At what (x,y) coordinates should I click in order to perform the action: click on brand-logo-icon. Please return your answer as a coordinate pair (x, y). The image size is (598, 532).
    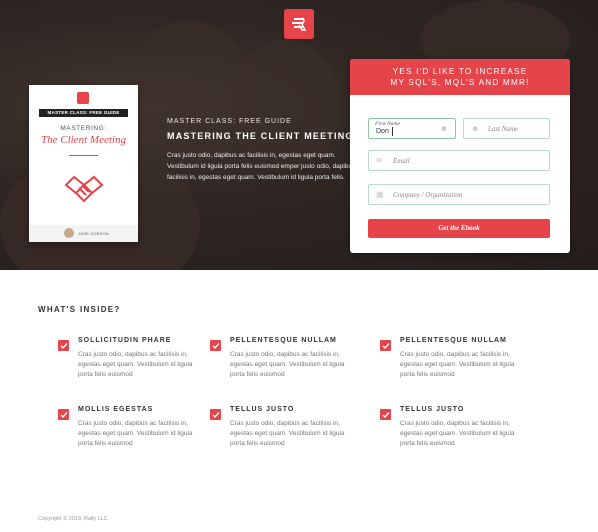
    Looking at the image, I should click on (299, 24).